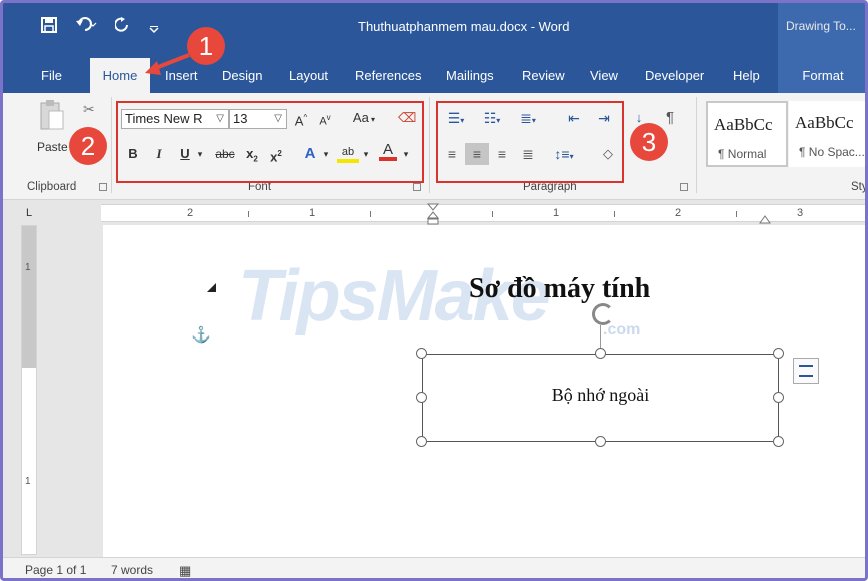  I want to click on tab-help: Help, so click(746, 75).